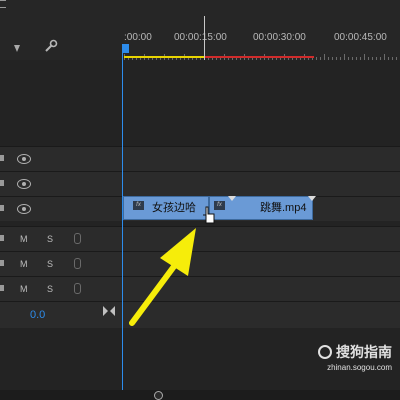  I want to click on horizontal-scrollbar, so click(200, 395).